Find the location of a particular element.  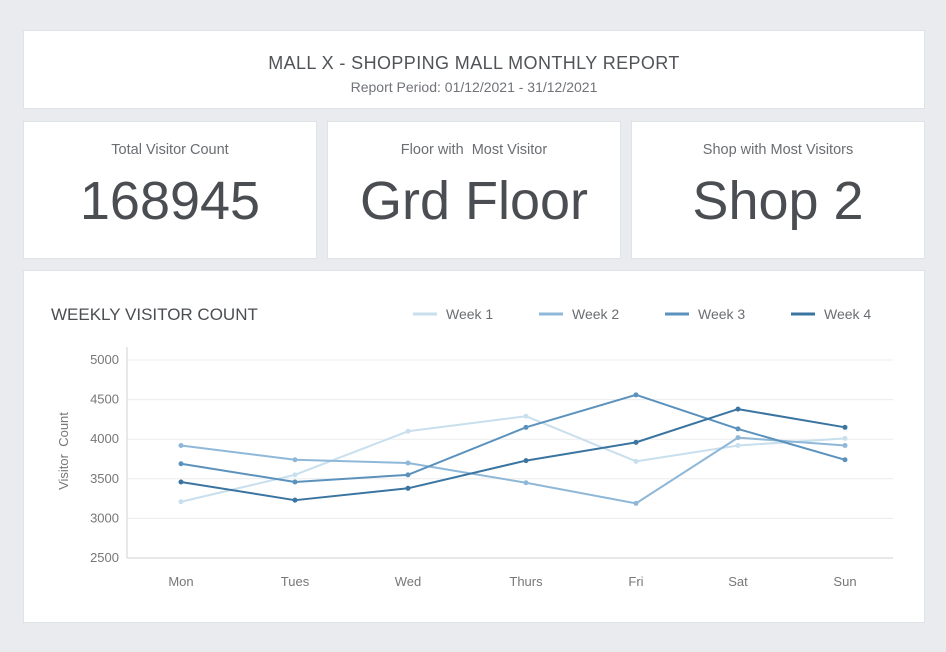

report-title: MALL X - SHOPPING MALL MONTHLY REPORT is located at coordinates (474, 63).